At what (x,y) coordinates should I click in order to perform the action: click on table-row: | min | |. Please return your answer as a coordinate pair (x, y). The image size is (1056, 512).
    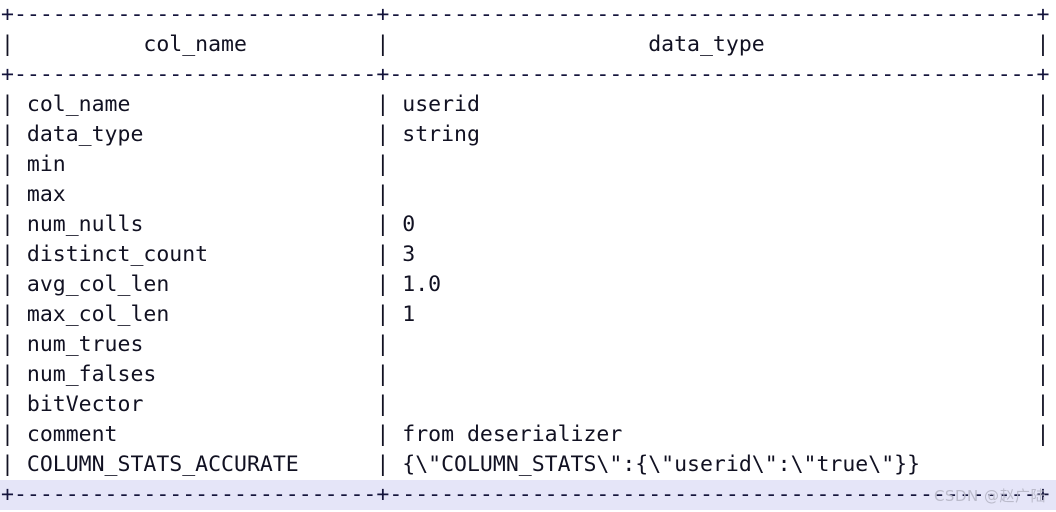
    Looking at the image, I should click on (525, 164).